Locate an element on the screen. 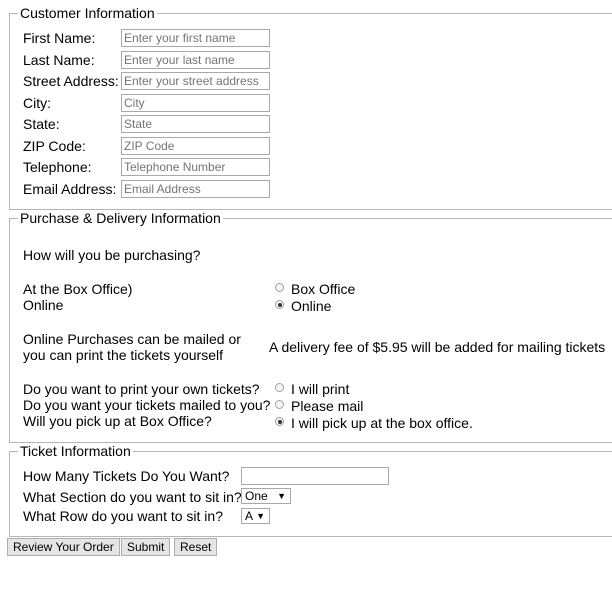  radio-box-office-label: Box Office is located at coordinates (323, 289).